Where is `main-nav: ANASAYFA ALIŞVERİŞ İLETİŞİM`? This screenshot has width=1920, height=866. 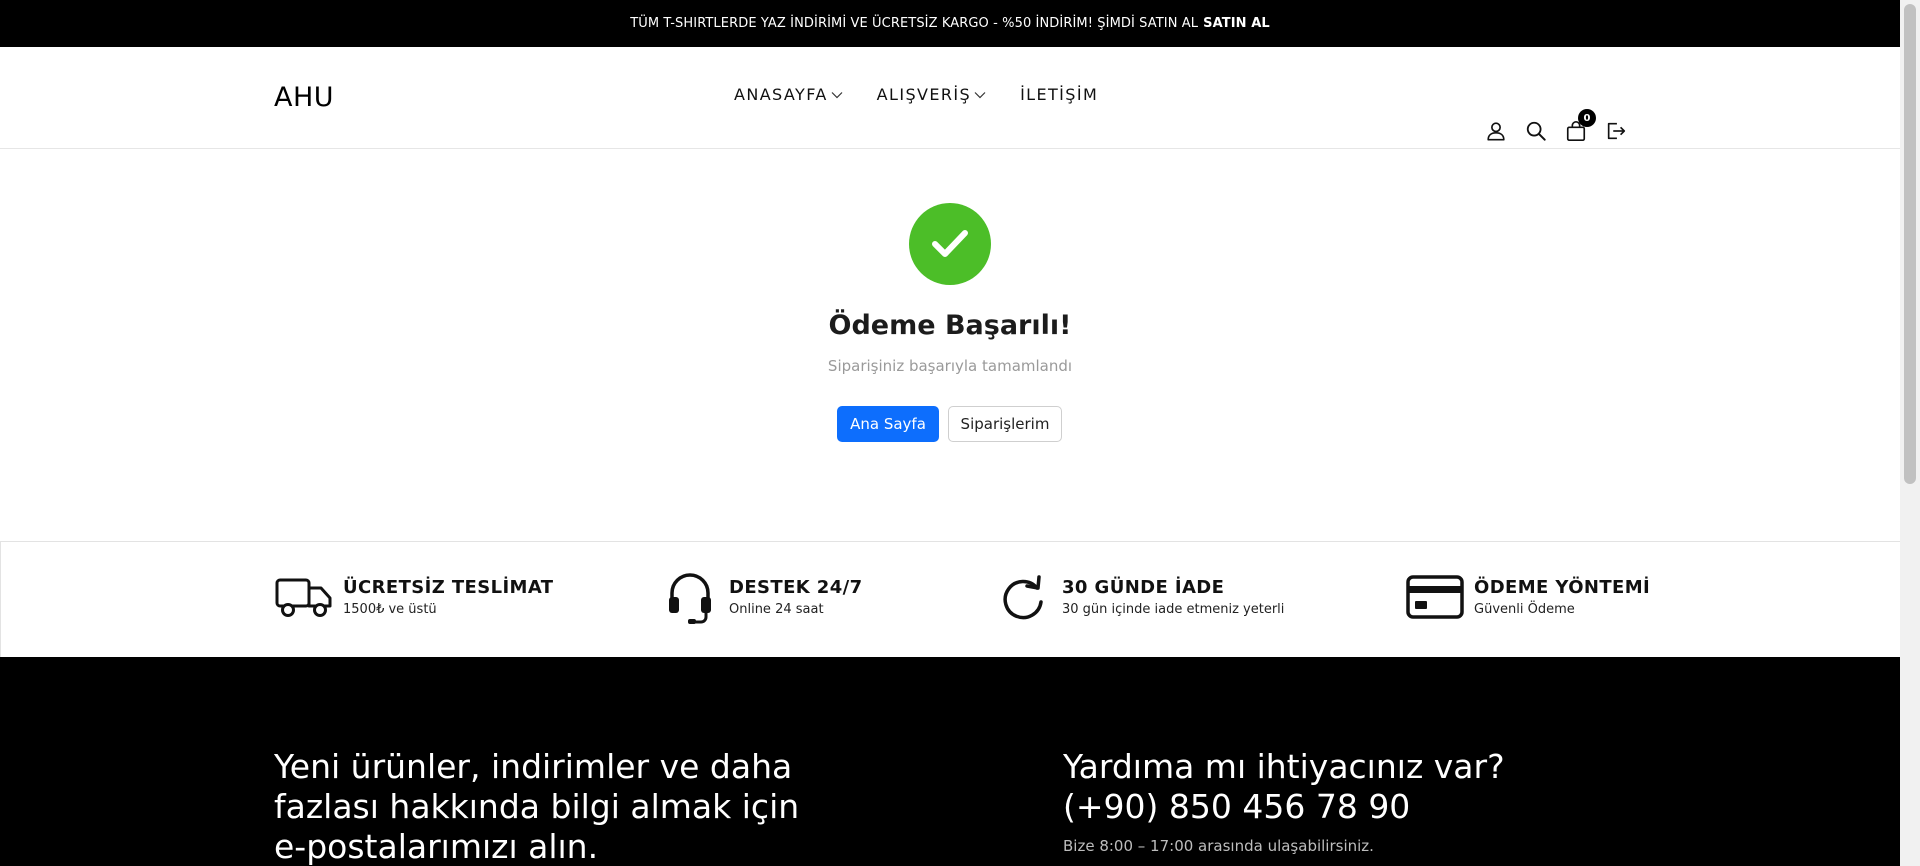
main-nav: ANASAYFA ALIŞVERİŞ İLETİŞİM is located at coordinates (916, 94).